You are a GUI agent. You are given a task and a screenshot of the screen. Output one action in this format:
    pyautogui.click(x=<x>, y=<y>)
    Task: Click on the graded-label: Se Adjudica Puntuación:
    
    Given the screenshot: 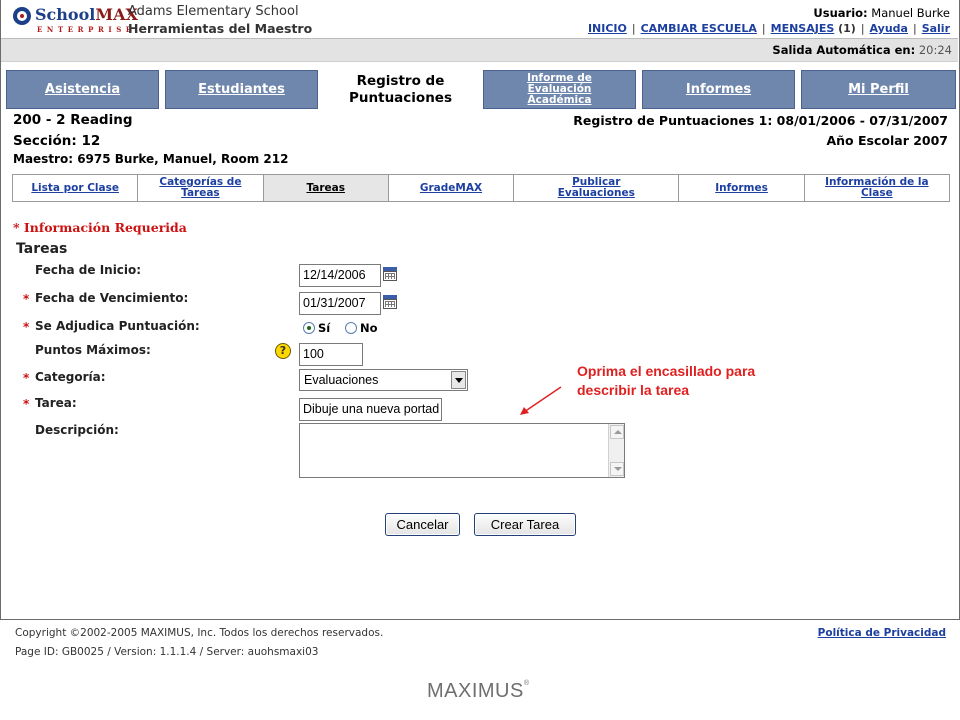 What is the action you would take?
    pyautogui.click(x=117, y=326)
    